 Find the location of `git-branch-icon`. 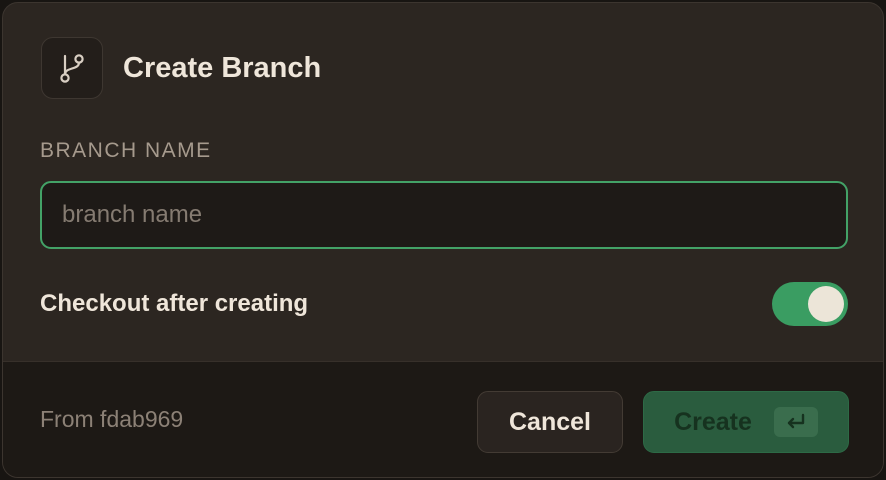

git-branch-icon is located at coordinates (72, 68).